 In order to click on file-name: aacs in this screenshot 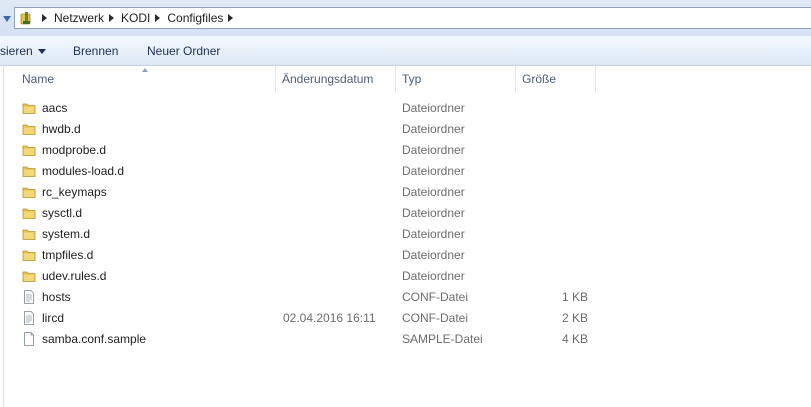, I will do `click(55, 108)`.